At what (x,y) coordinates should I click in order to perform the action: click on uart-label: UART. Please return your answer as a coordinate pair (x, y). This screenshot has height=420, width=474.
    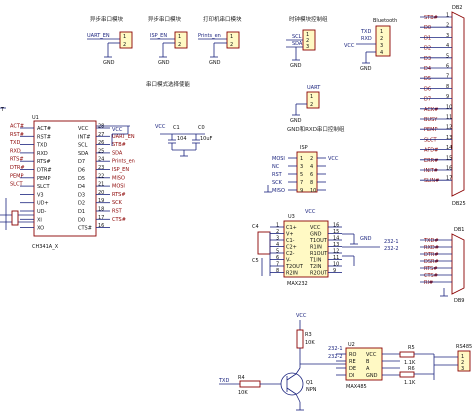
    Looking at the image, I should click on (314, 88).